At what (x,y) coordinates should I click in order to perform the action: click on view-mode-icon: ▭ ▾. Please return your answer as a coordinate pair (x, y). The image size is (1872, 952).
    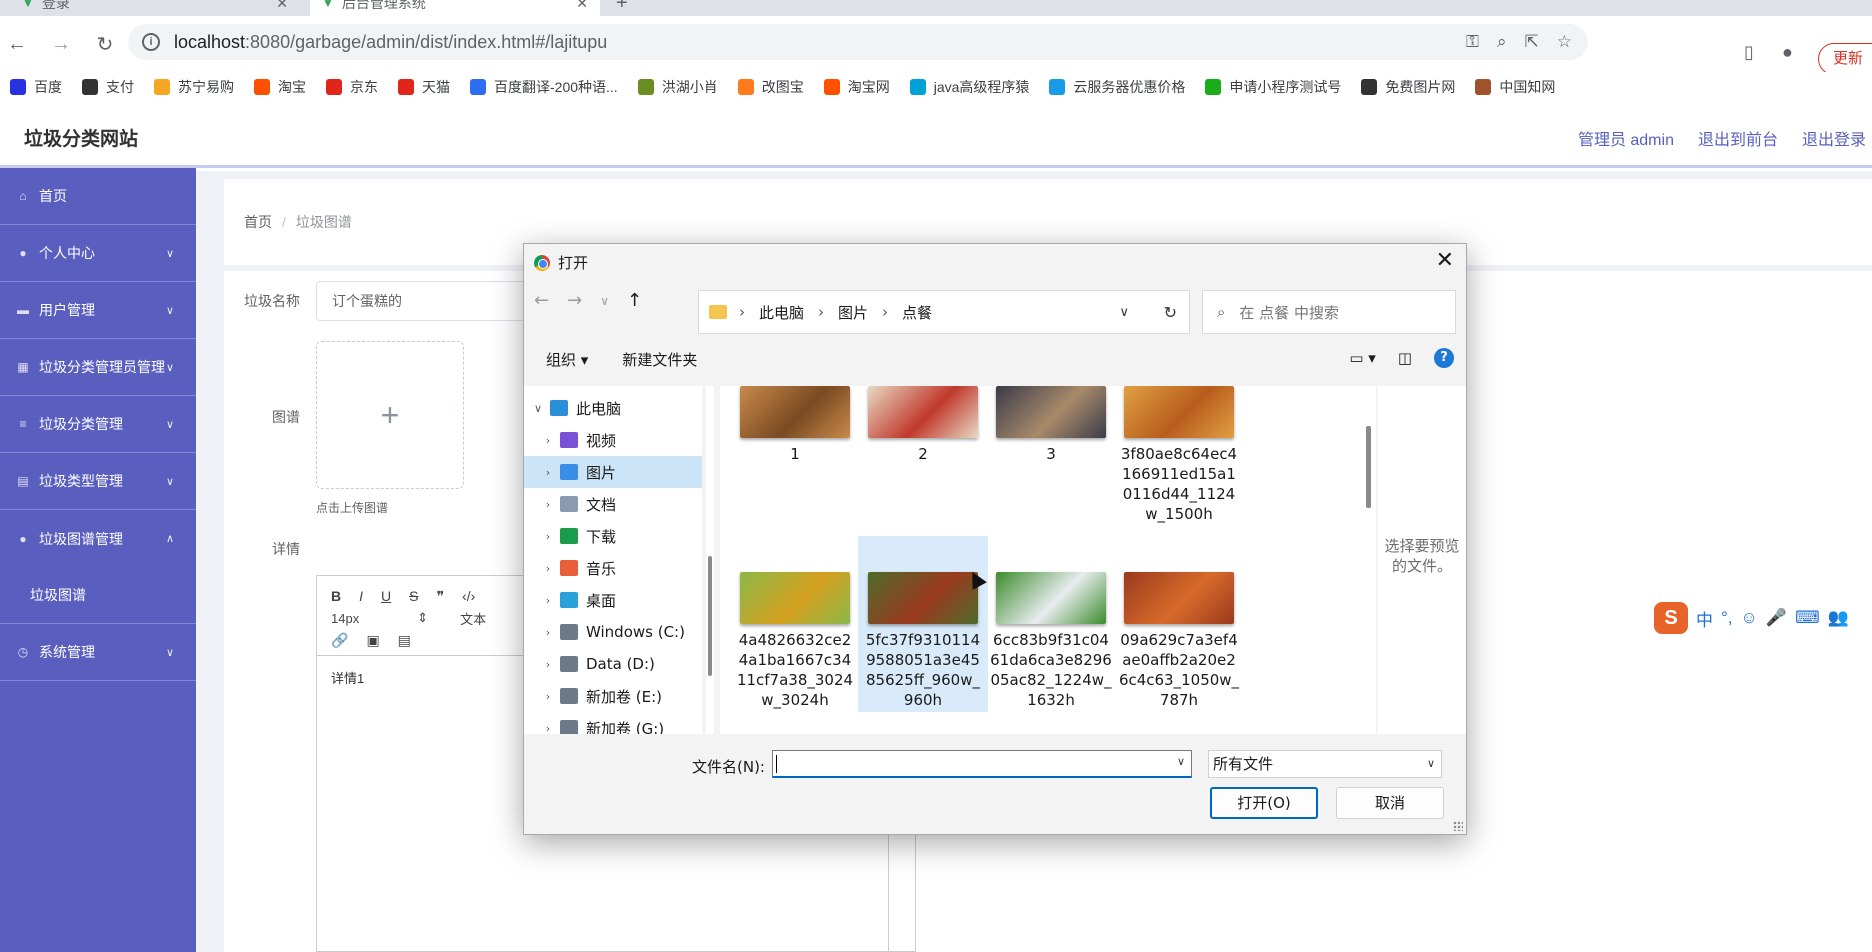
    Looking at the image, I should click on (1362, 358).